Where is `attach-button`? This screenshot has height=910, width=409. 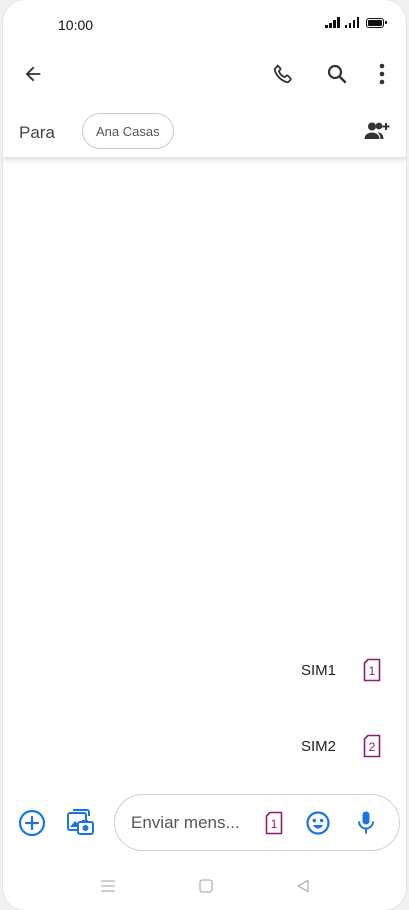 attach-button is located at coordinates (32, 823).